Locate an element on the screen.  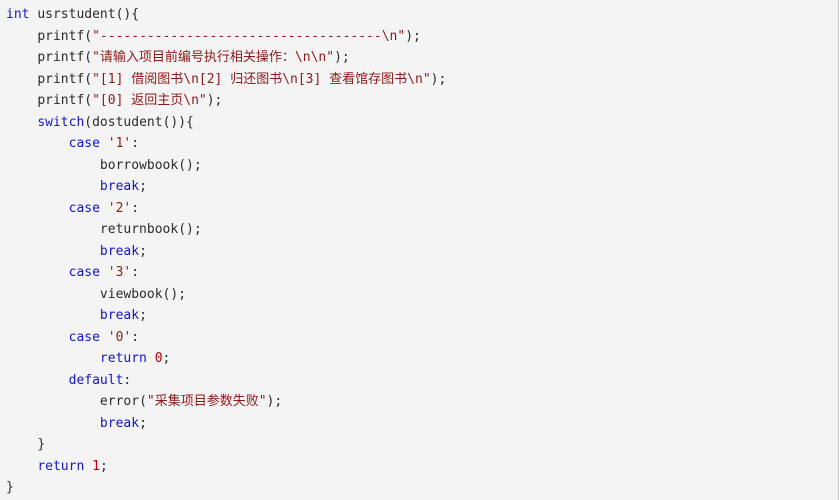
code-line: error("采集项目参数失败"); is located at coordinates (422, 402).